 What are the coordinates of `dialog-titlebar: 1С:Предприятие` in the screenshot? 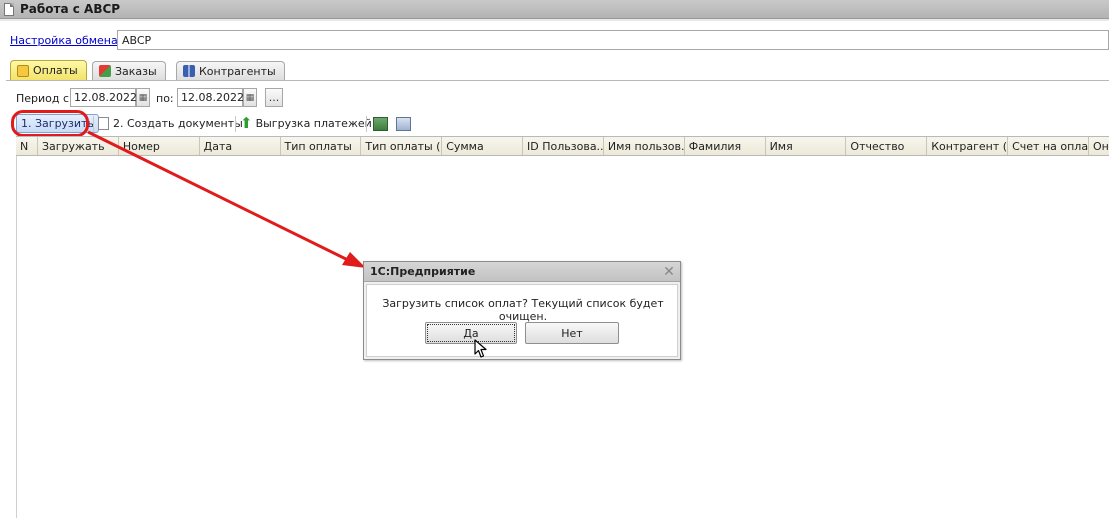 It's located at (522, 272).